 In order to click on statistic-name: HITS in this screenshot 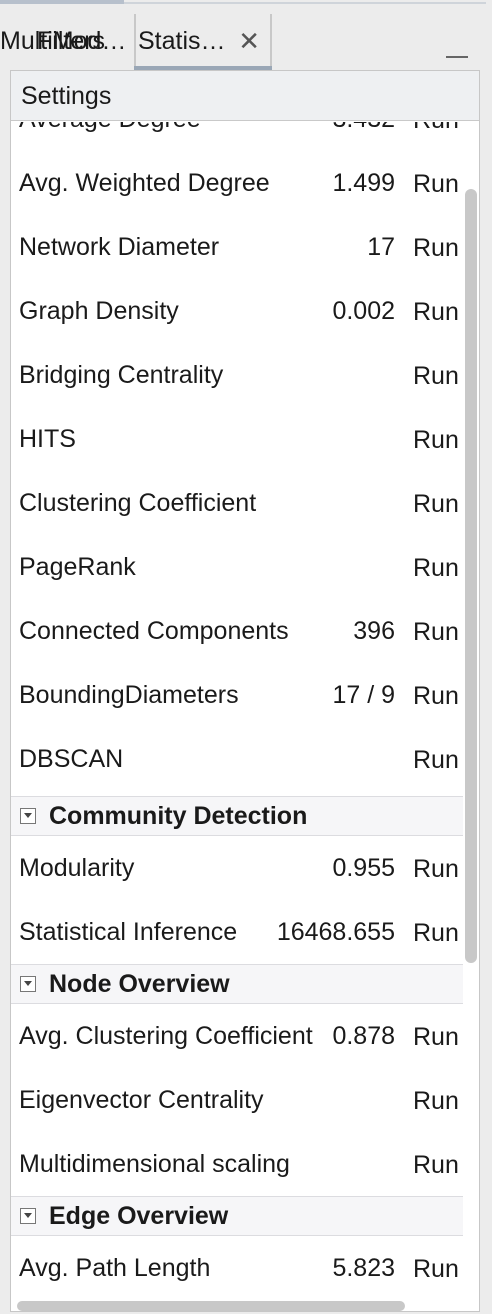, I will do `click(47, 439)`.